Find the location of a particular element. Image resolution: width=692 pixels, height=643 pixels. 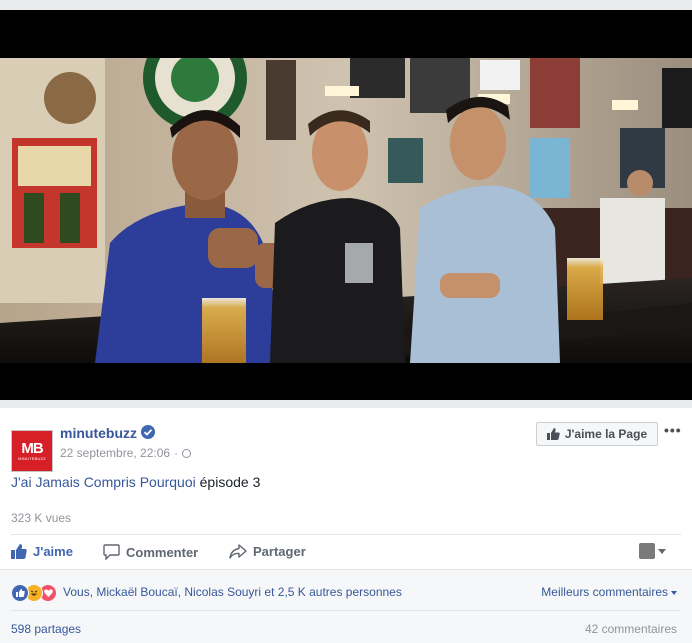

post-text: J'ai Jamais Compris Pourquoi épisode 3 is located at coordinates (135, 482).